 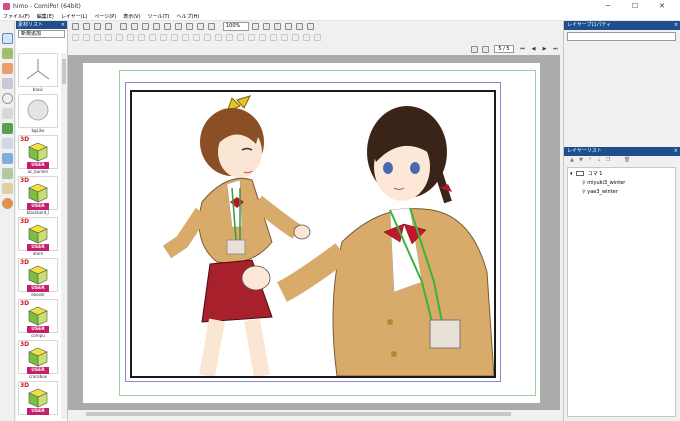 What do you see at coordinates (581, 160) in the screenshot?
I see `layer-down-icon: ▼` at bounding box center [581, 160].